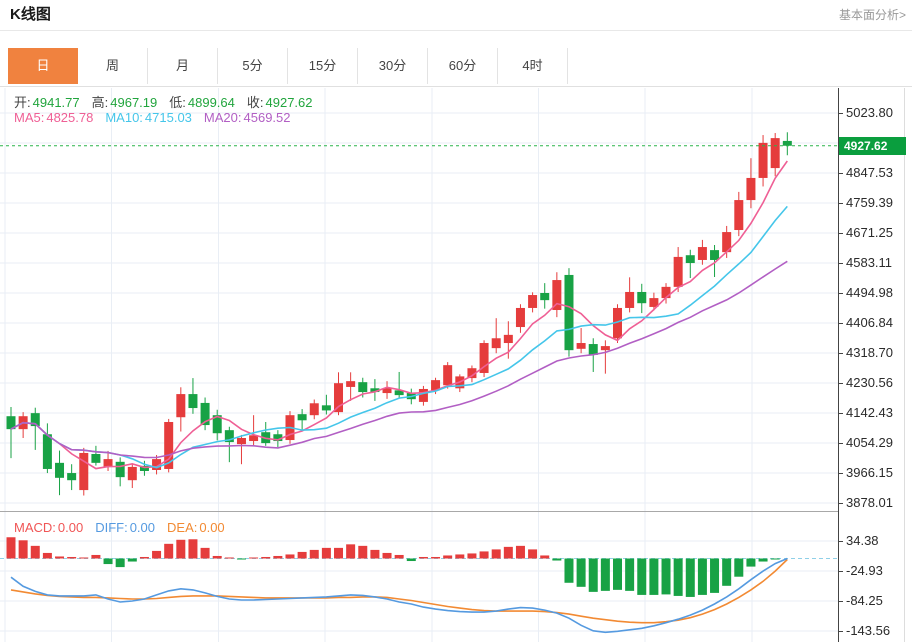  What do you see at coordinates (869, 202) in the screenshot?
I see `y-axis-label: 4759.39` at bounding box center [869, 202].